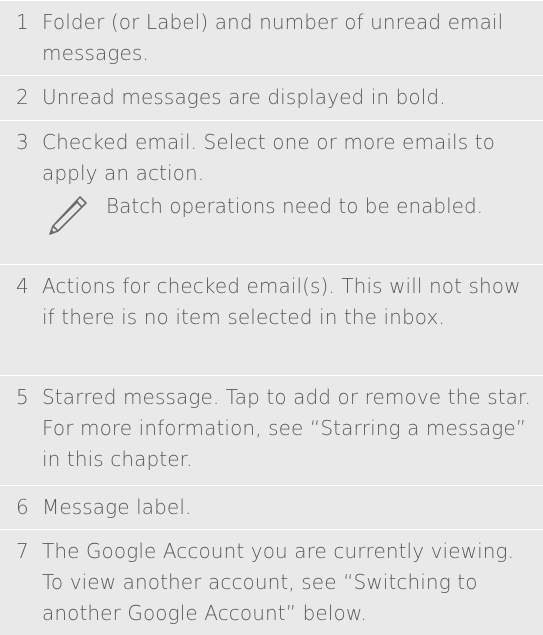 The image size is (543, 635). What do you see at coordinates (117, 507) in the screenshot?
I see `legend-description: Message label.` at bounding box center [117, 507].